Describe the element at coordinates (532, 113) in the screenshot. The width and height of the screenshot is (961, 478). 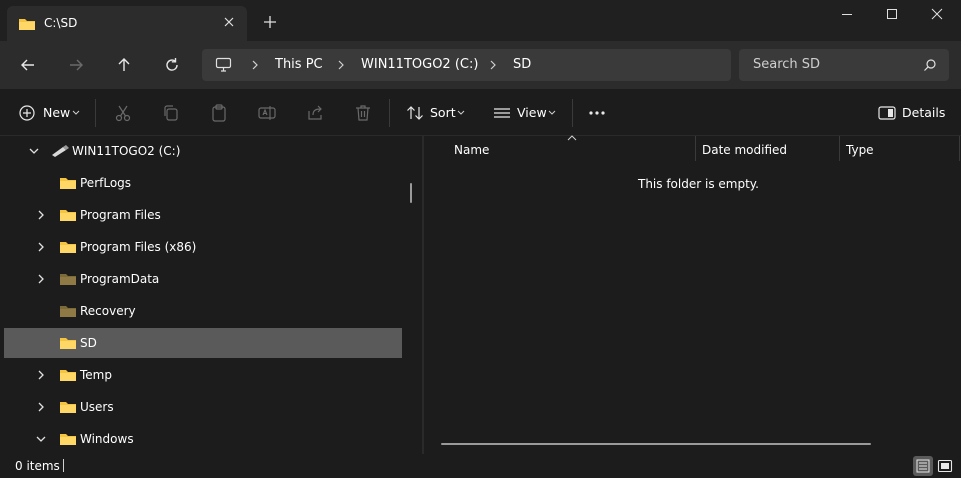
I see `view-button: View` at that location.